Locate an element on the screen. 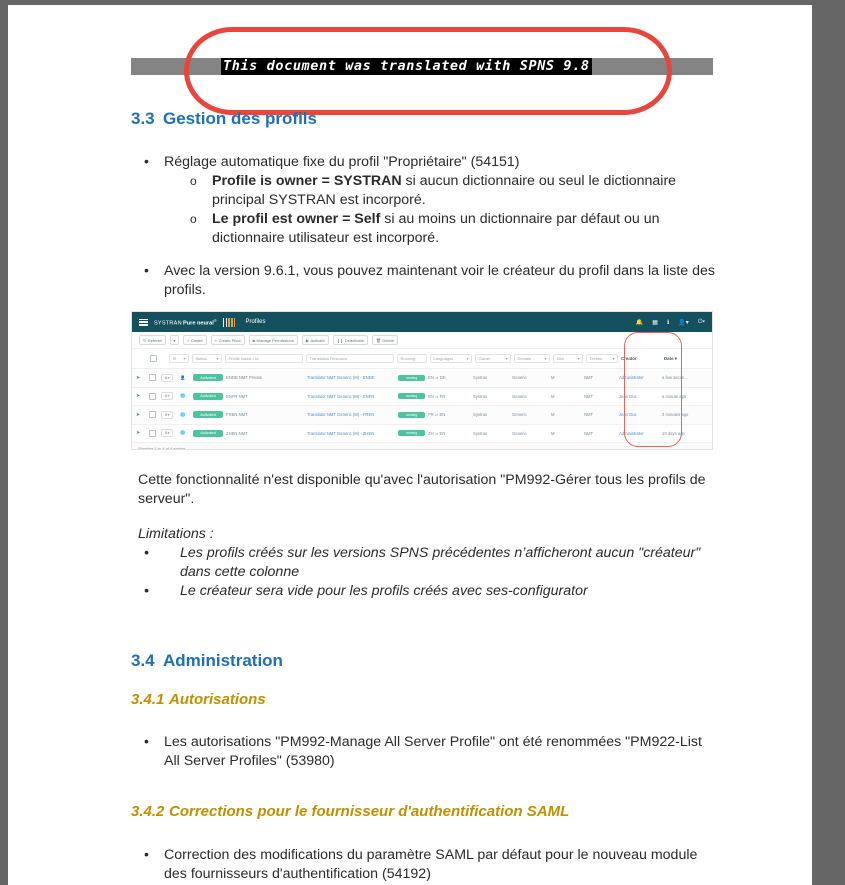 The image size is (845, 885). hamburger-menu-icon is located at coordinates (143, 322).